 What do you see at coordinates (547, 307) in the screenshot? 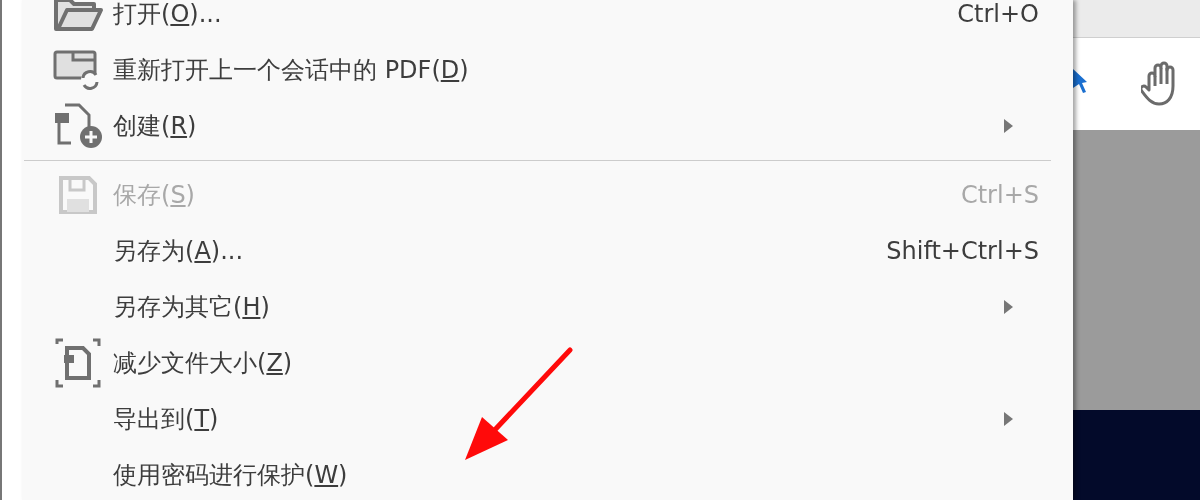
I see `menu-item: 另存为其它(H)` at bounding box center [547, 307].